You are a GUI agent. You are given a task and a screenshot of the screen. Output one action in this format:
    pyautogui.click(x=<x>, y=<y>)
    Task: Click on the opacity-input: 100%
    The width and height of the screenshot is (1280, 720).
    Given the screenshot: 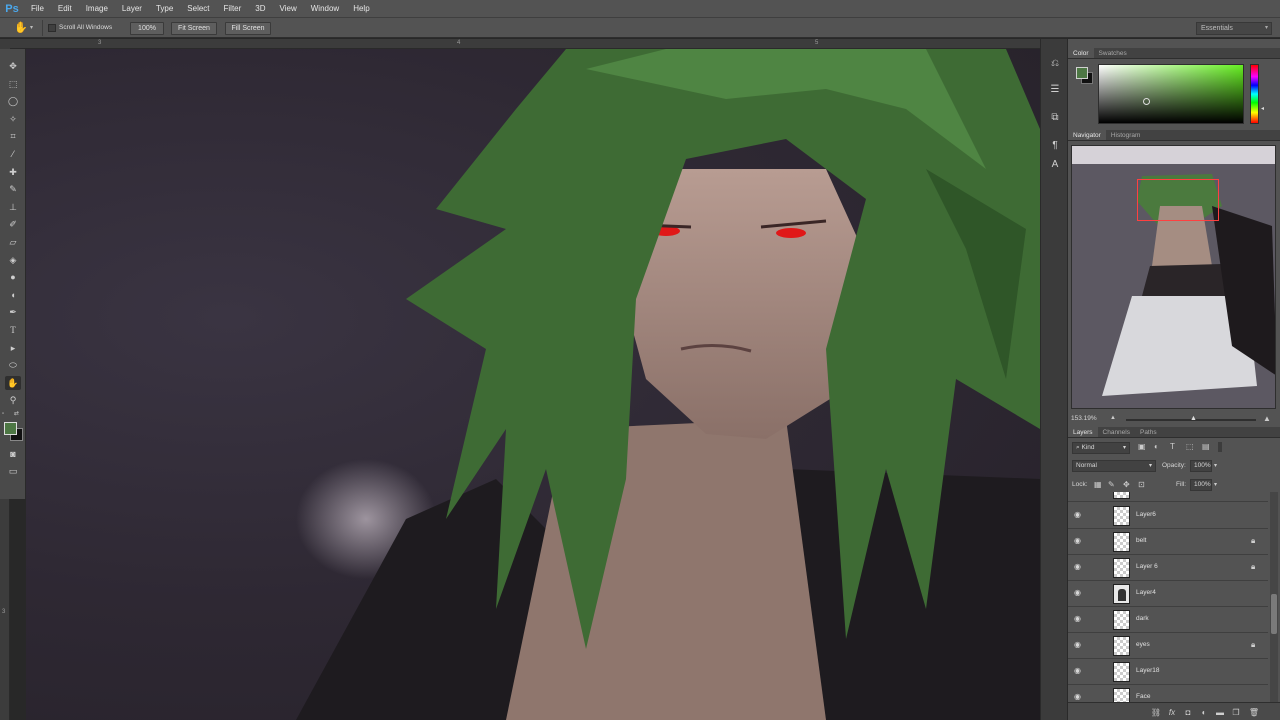 What is the action you would take?
    pyautogui.click(x=1201, y=466)
    